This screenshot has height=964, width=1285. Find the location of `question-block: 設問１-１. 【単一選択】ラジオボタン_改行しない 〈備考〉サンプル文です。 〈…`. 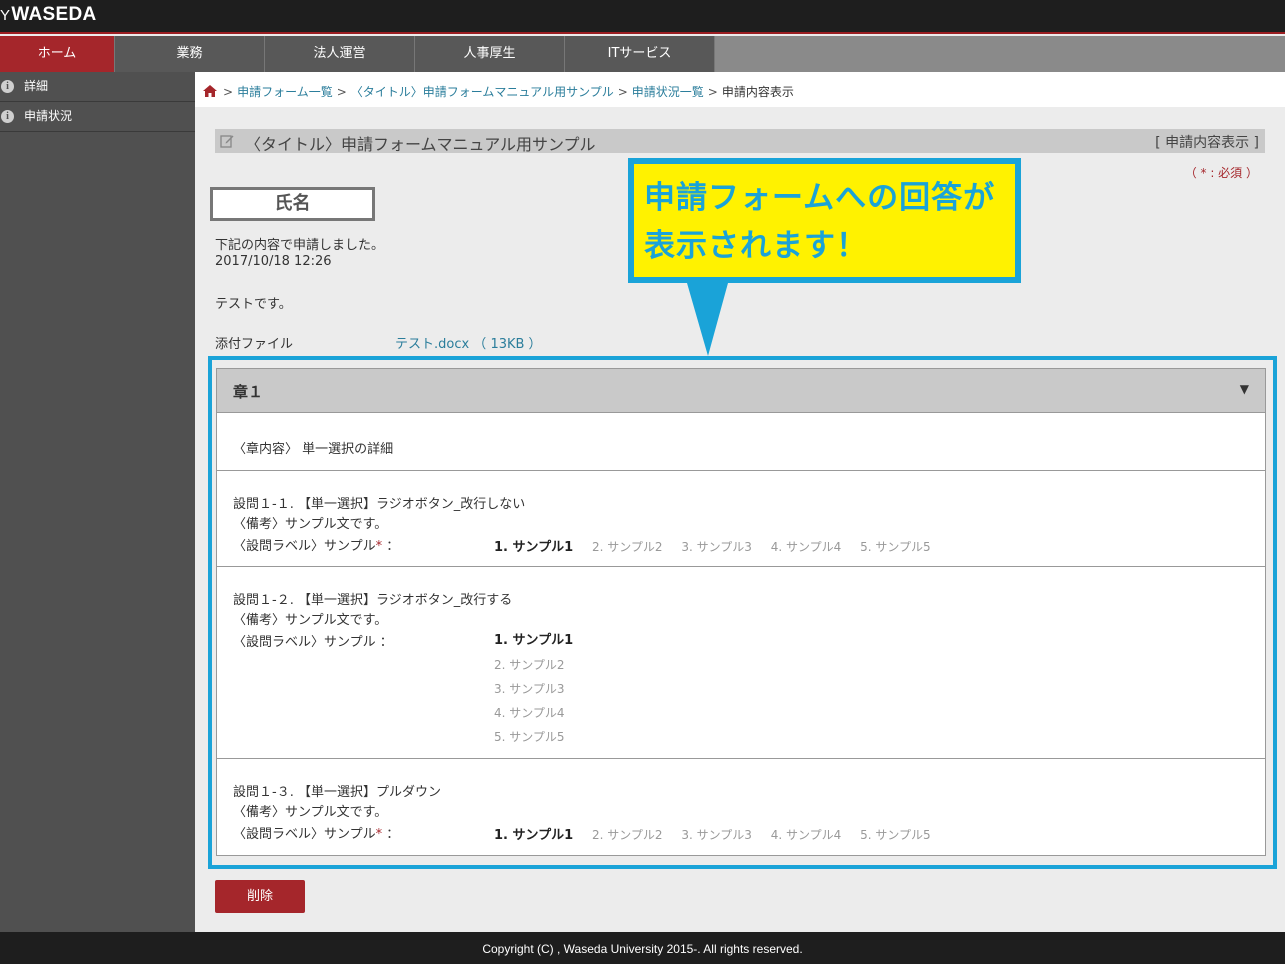

question-block: 設問１-１. 【単一選択】ラジオボタン_改行しない 〈備考〉サンプル文です。 〈… is located at coordinates (741, 519).